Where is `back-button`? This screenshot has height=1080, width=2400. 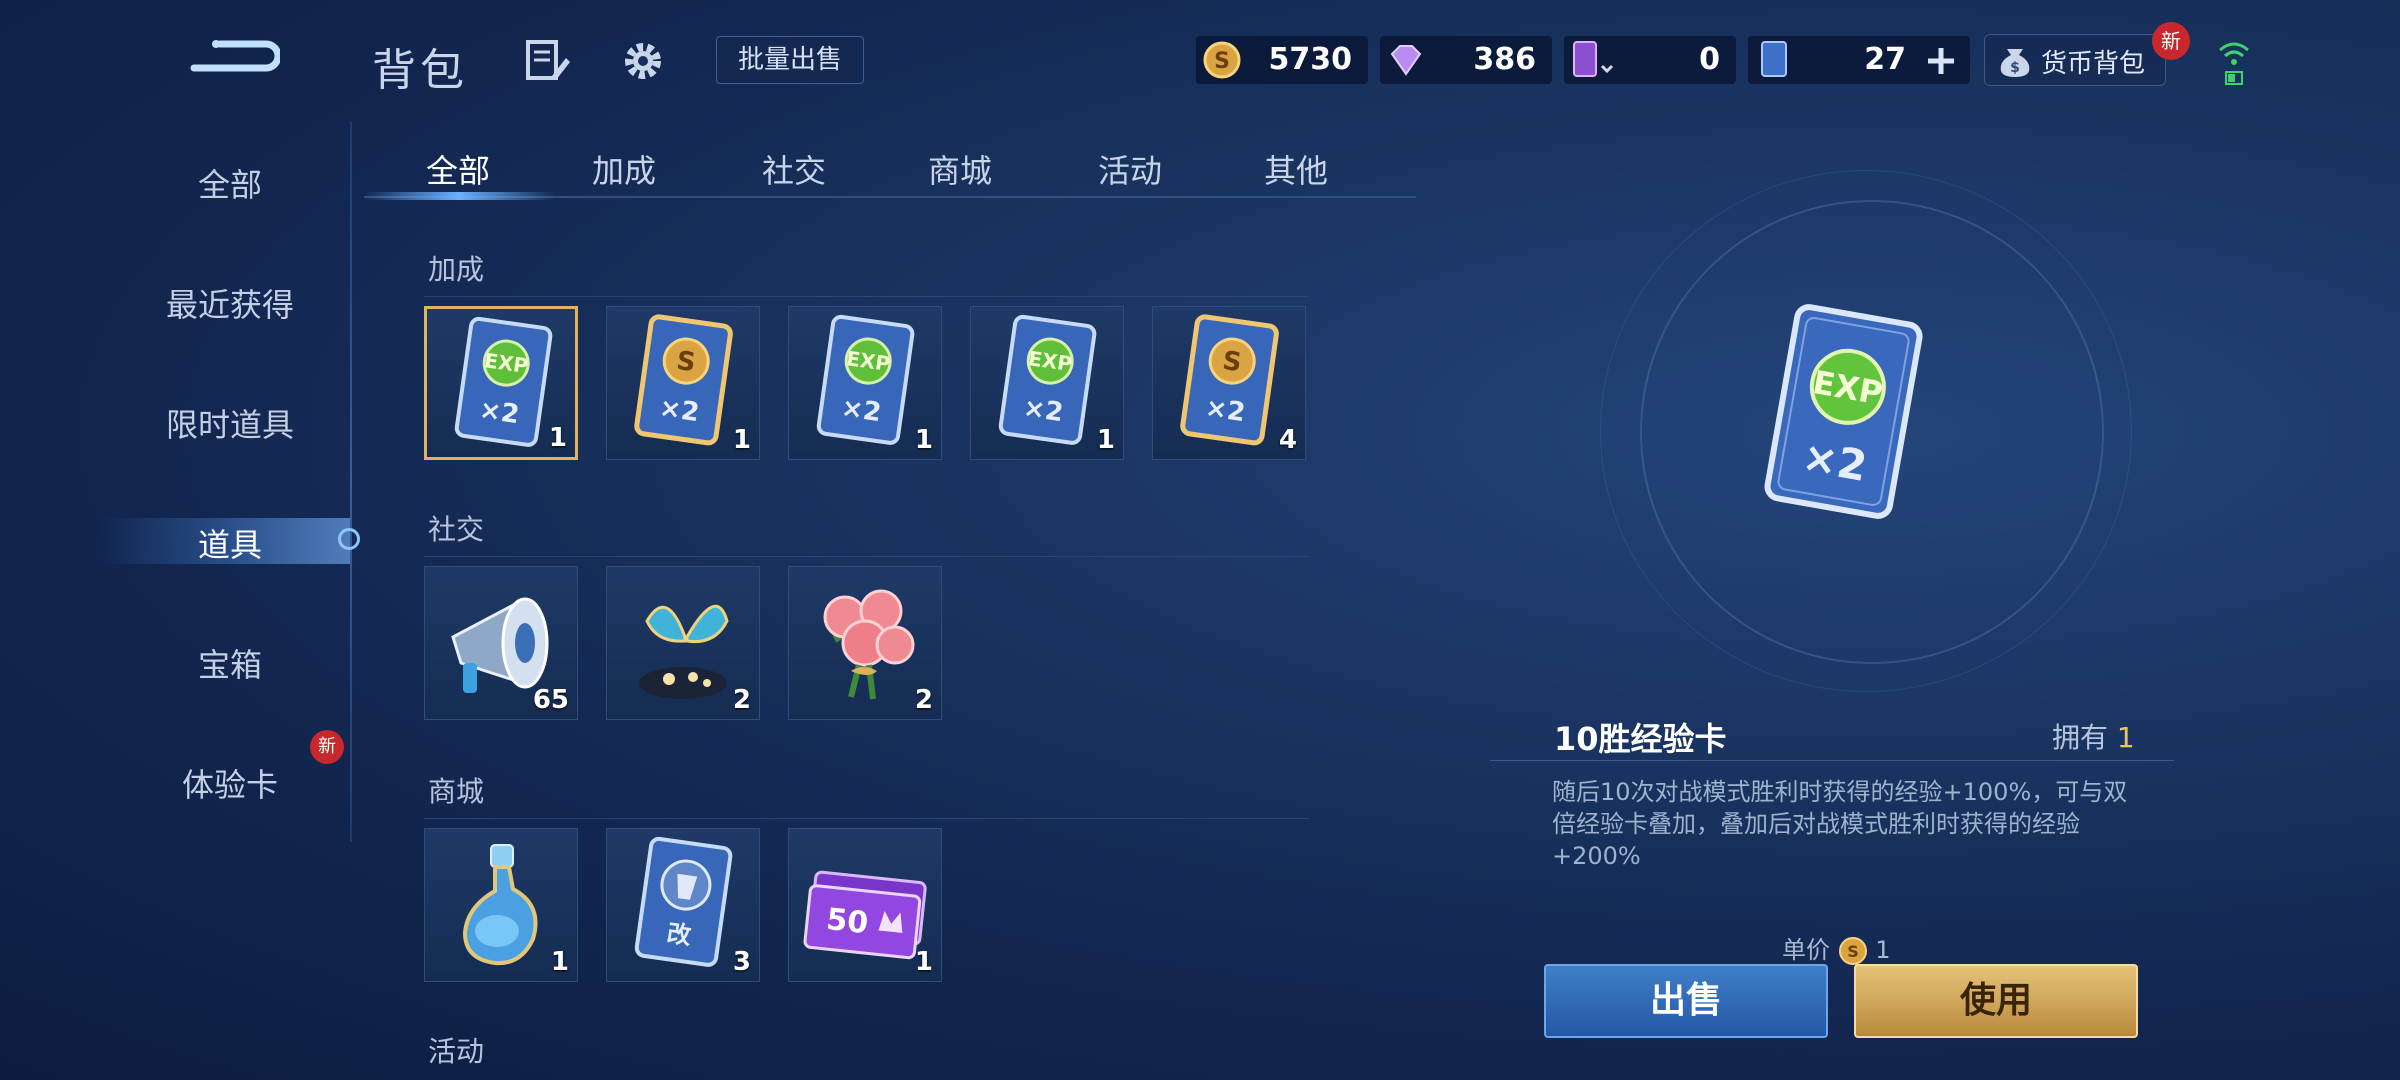
back-button is located at coordinates (231, 56).